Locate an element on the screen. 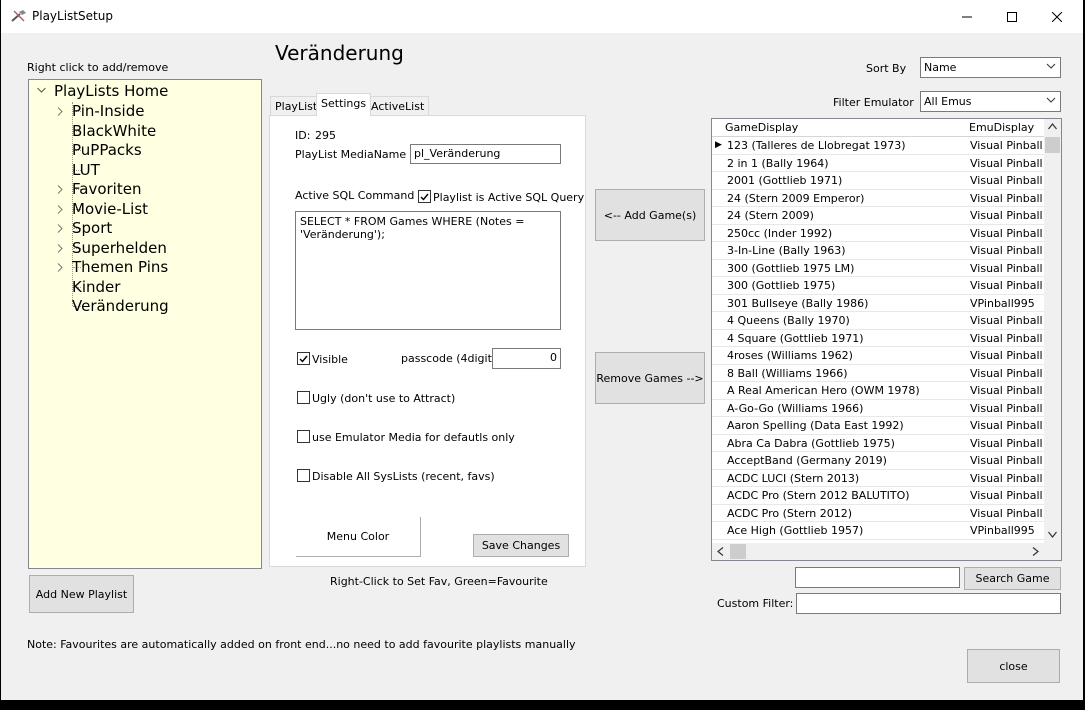 The width and height of the screenshot is (1085, 710). sort-by-select: Name is located at coordinates (990, 67).